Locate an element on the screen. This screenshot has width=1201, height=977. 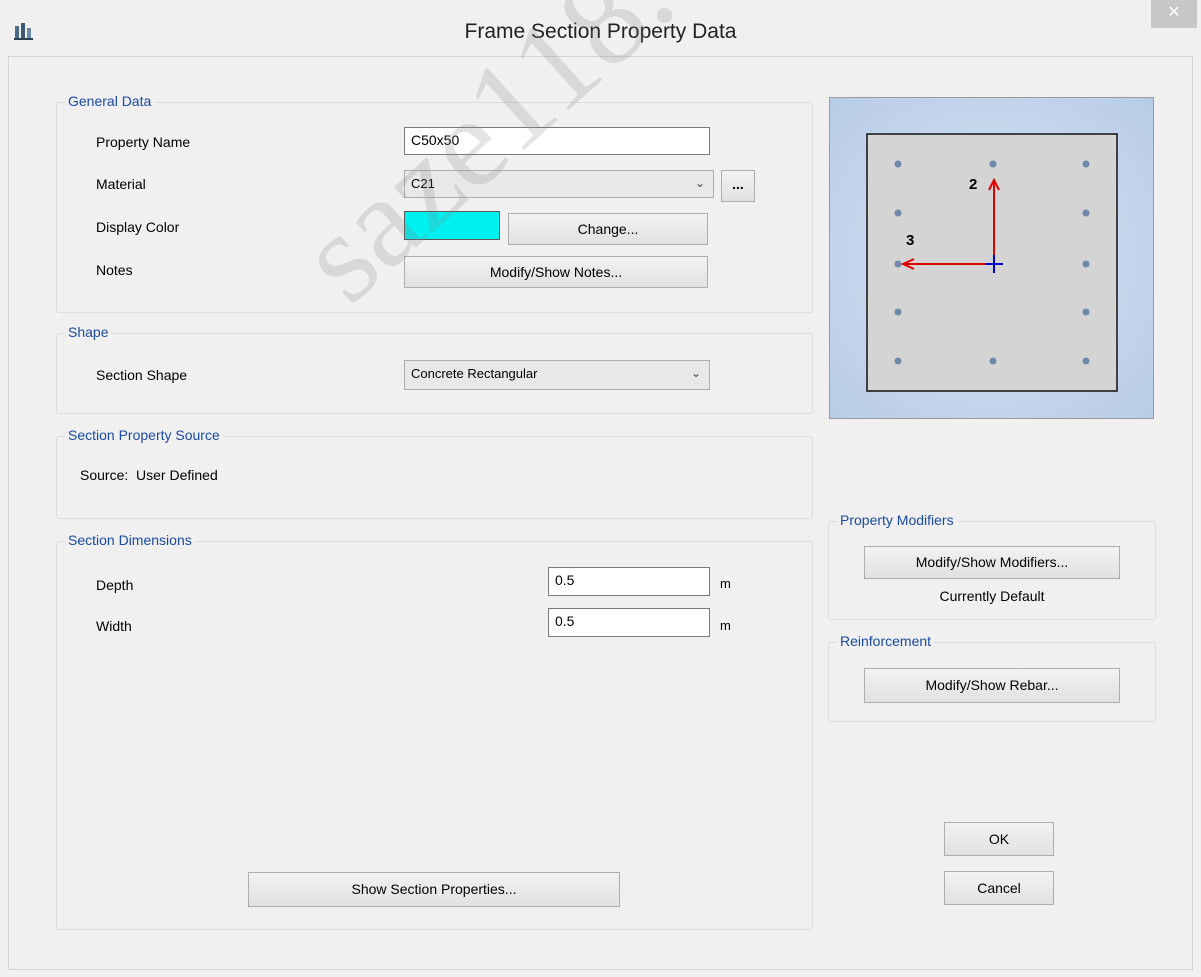
notes-label: Notes is located at coordinates (114, 270).